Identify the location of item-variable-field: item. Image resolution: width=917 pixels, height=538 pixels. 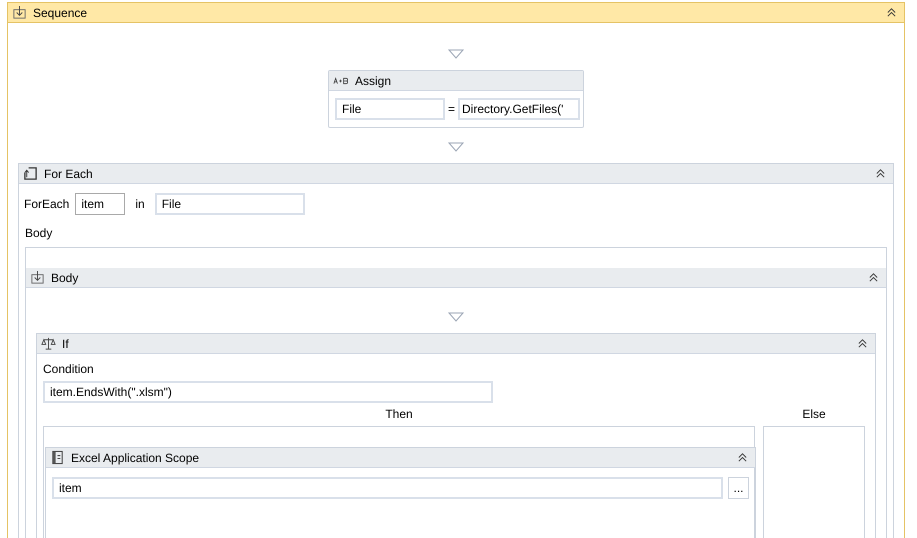
(100, 204).